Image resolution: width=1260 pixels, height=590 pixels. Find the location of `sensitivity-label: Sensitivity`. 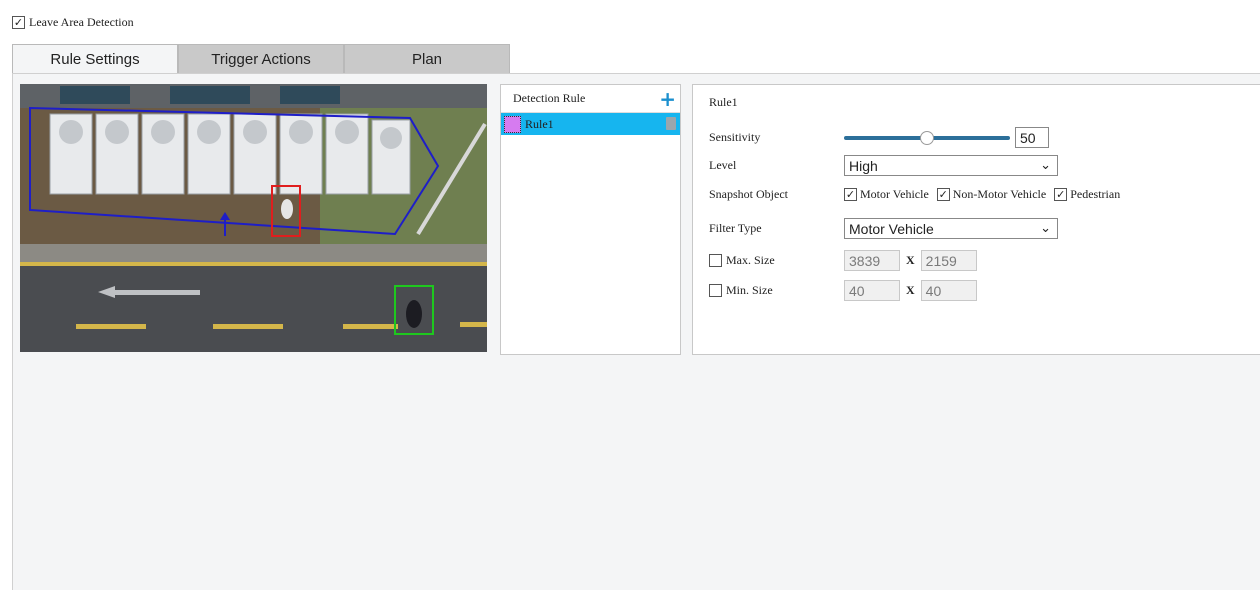

sensitivity-label: Sensitivity is located at coordinates (735, 137).